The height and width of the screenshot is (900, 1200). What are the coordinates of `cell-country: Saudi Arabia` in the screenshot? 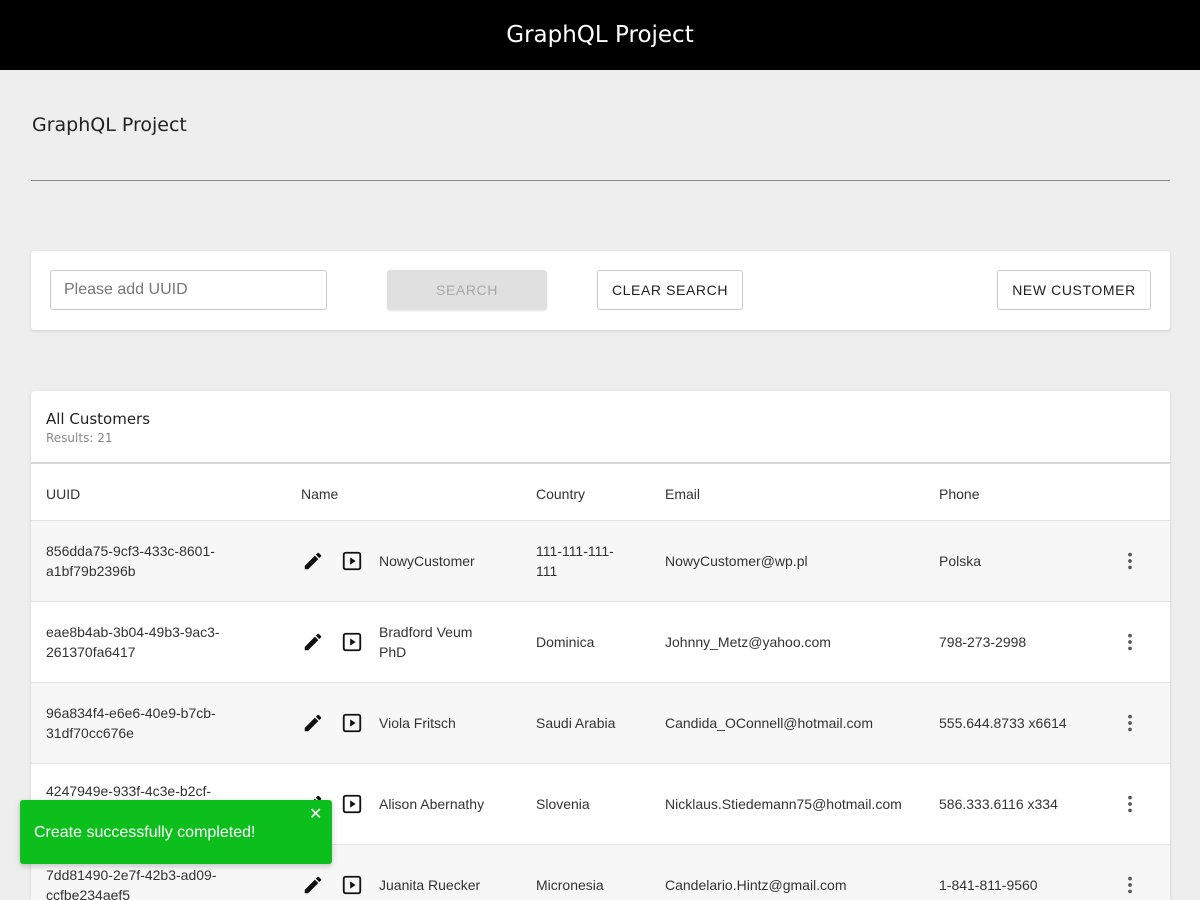 It's located at (576, 723).